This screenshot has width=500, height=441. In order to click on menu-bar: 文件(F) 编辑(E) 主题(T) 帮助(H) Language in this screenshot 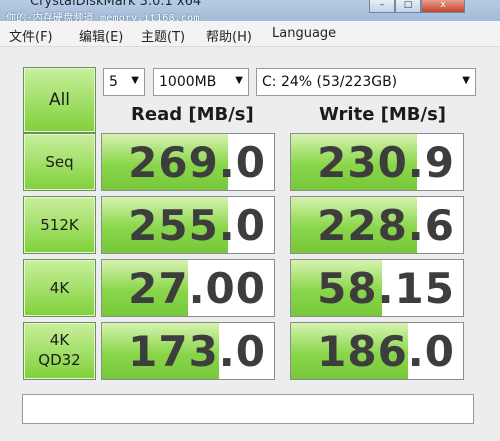, I will do `click(250, 34)`.